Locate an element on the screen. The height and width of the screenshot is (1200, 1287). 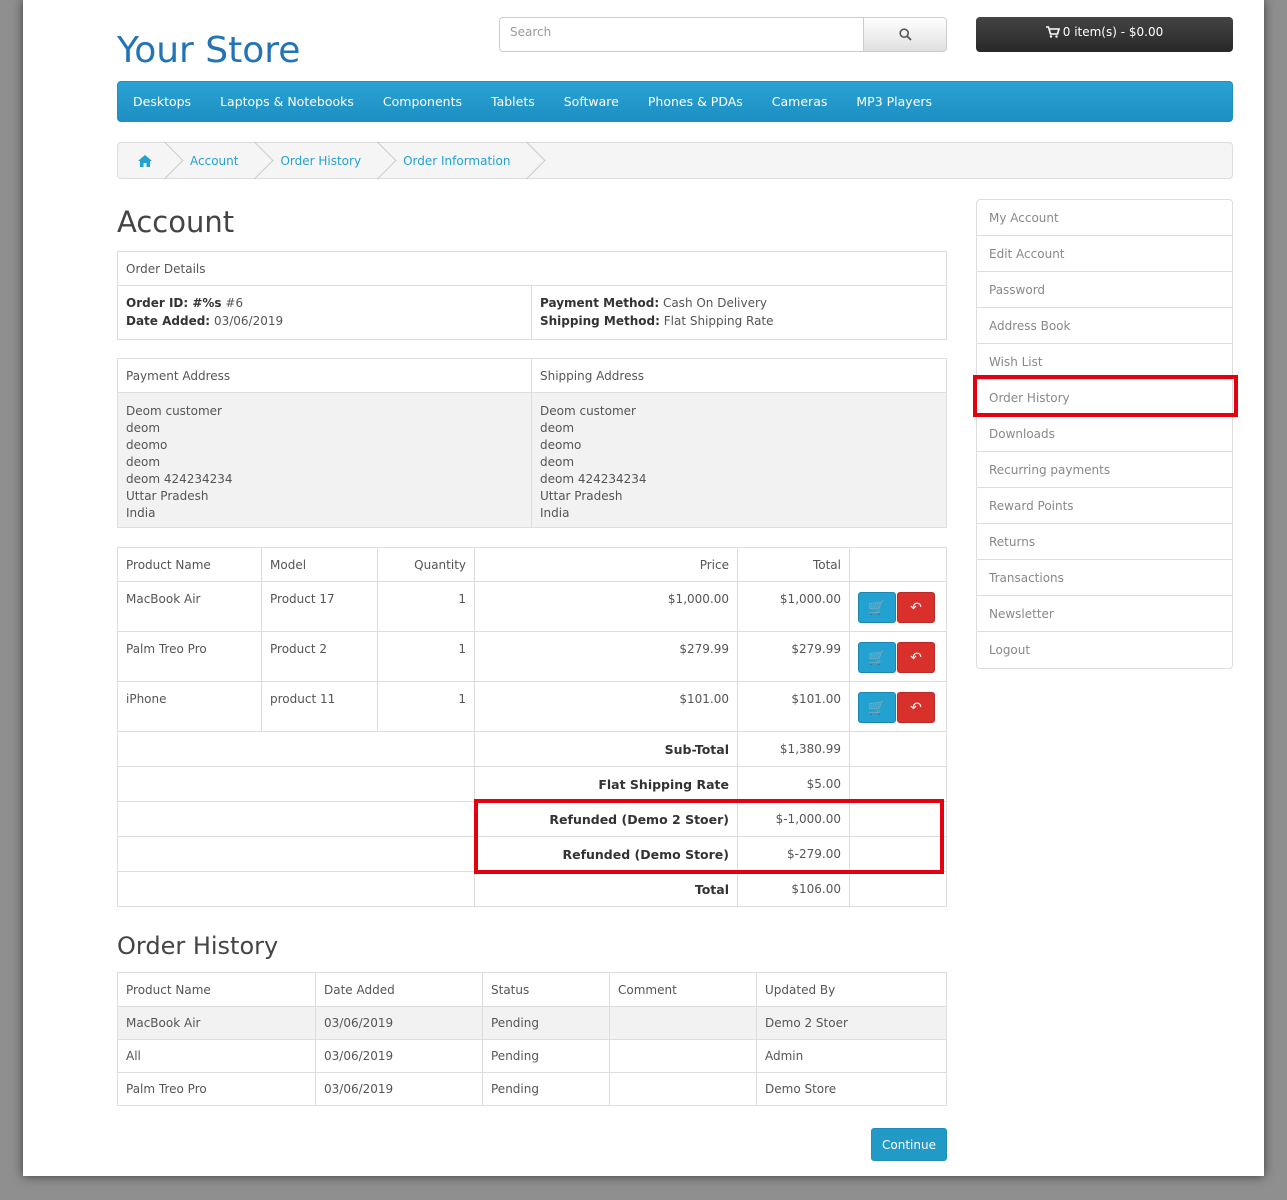
payment-method: Cash On Delivery is located at coordinates (715, 303).